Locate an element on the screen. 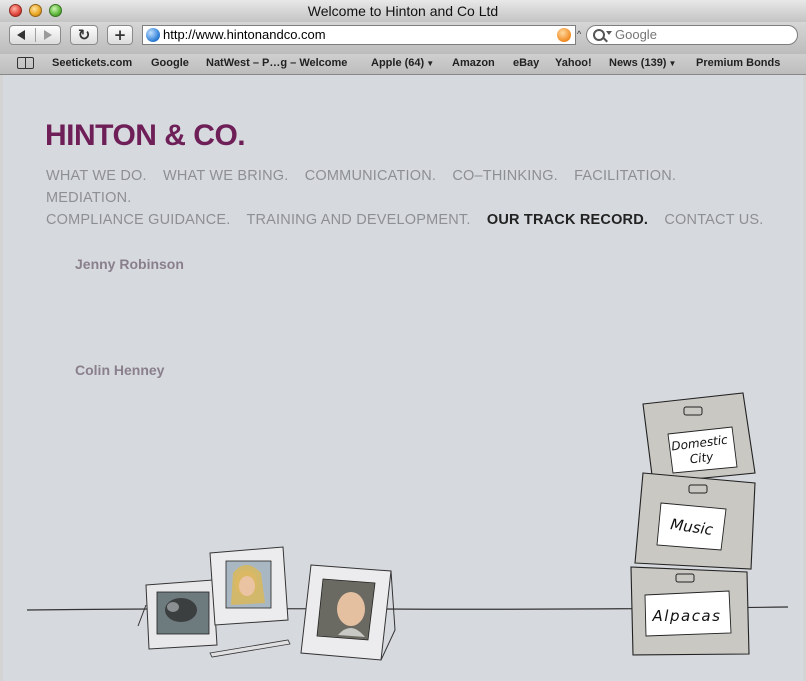 This screenshot has height=681, width=806. button-divider is located at coordinates (35, 35).